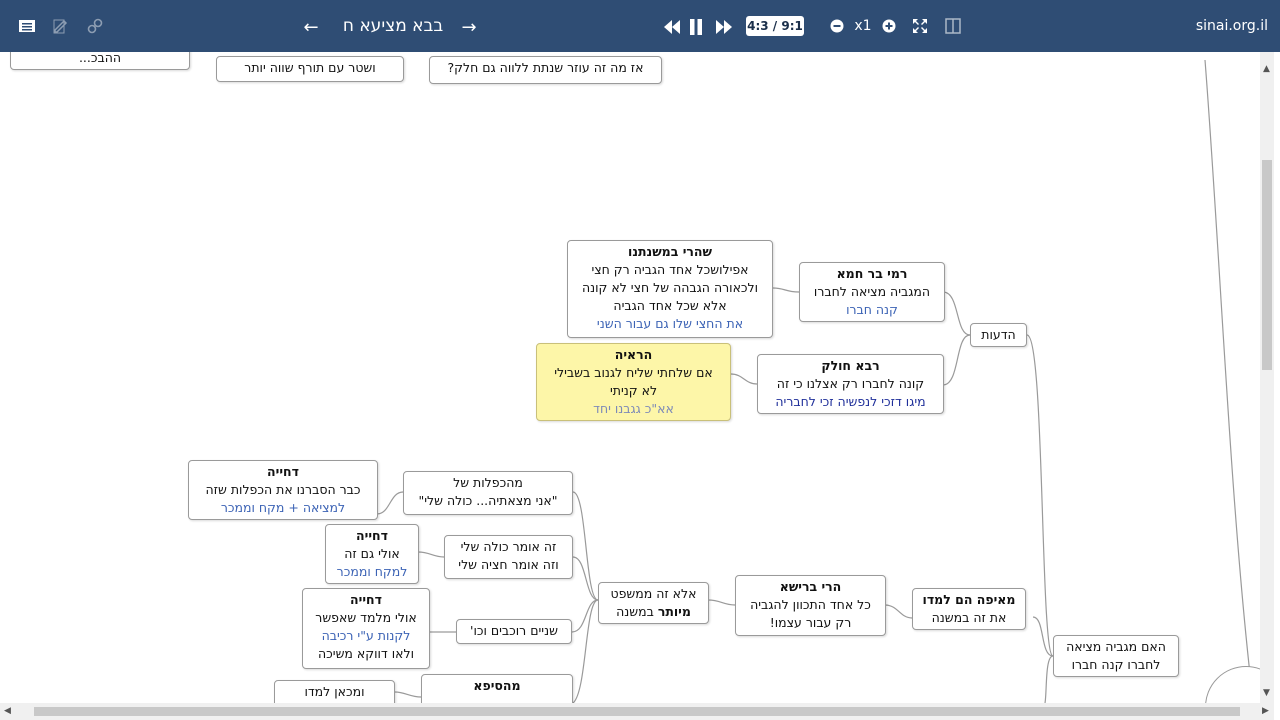 The height and width of the screenshot is (720, 1280). Describe the element at coordinates (969, 609) in the screenshot. I see `node-meifo: מאיפה הם למדו את זה במשנה` at that location.